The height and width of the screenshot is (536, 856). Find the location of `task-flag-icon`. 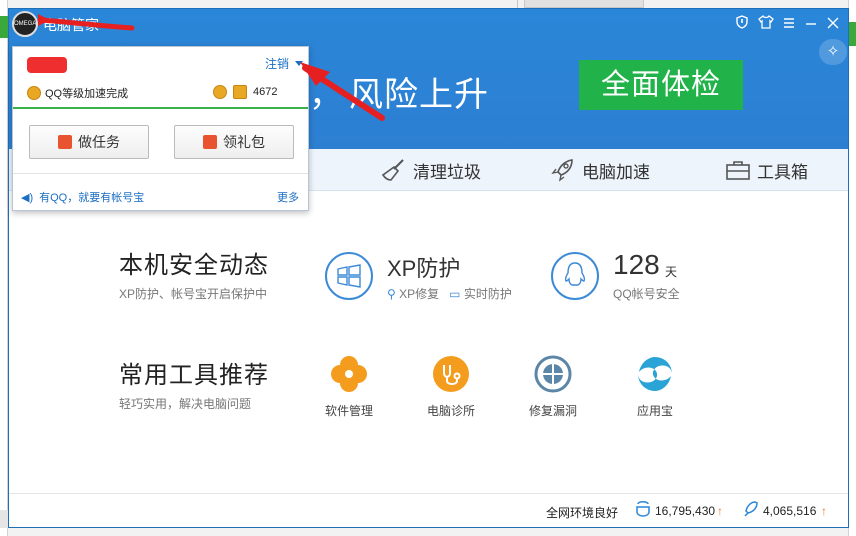

task-flag-icon is located at coordinates (65, 142).